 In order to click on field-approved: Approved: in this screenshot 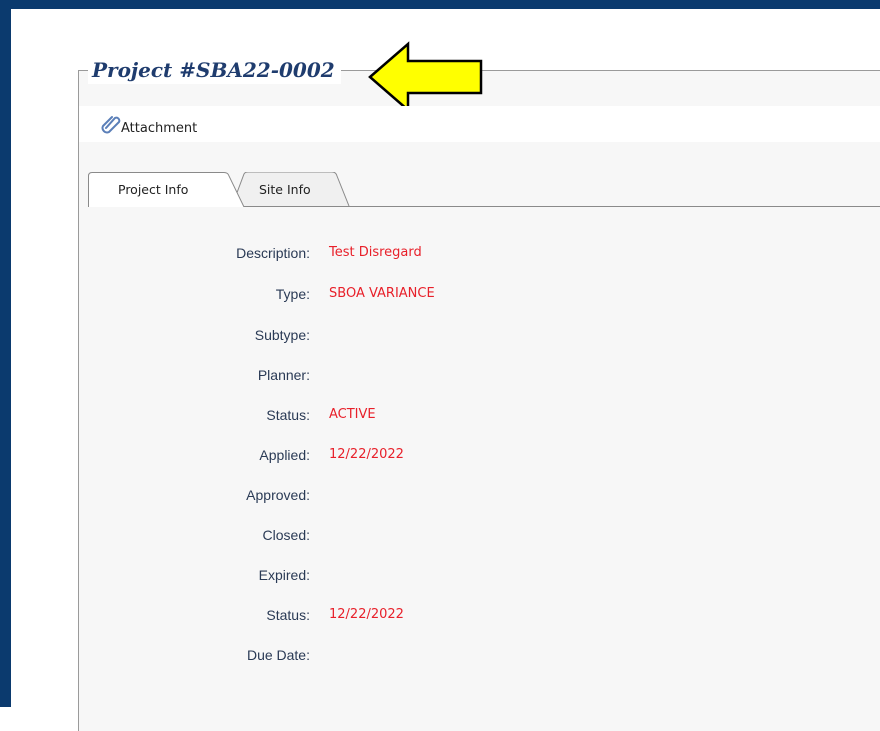, I will do `click(360, 497)`.